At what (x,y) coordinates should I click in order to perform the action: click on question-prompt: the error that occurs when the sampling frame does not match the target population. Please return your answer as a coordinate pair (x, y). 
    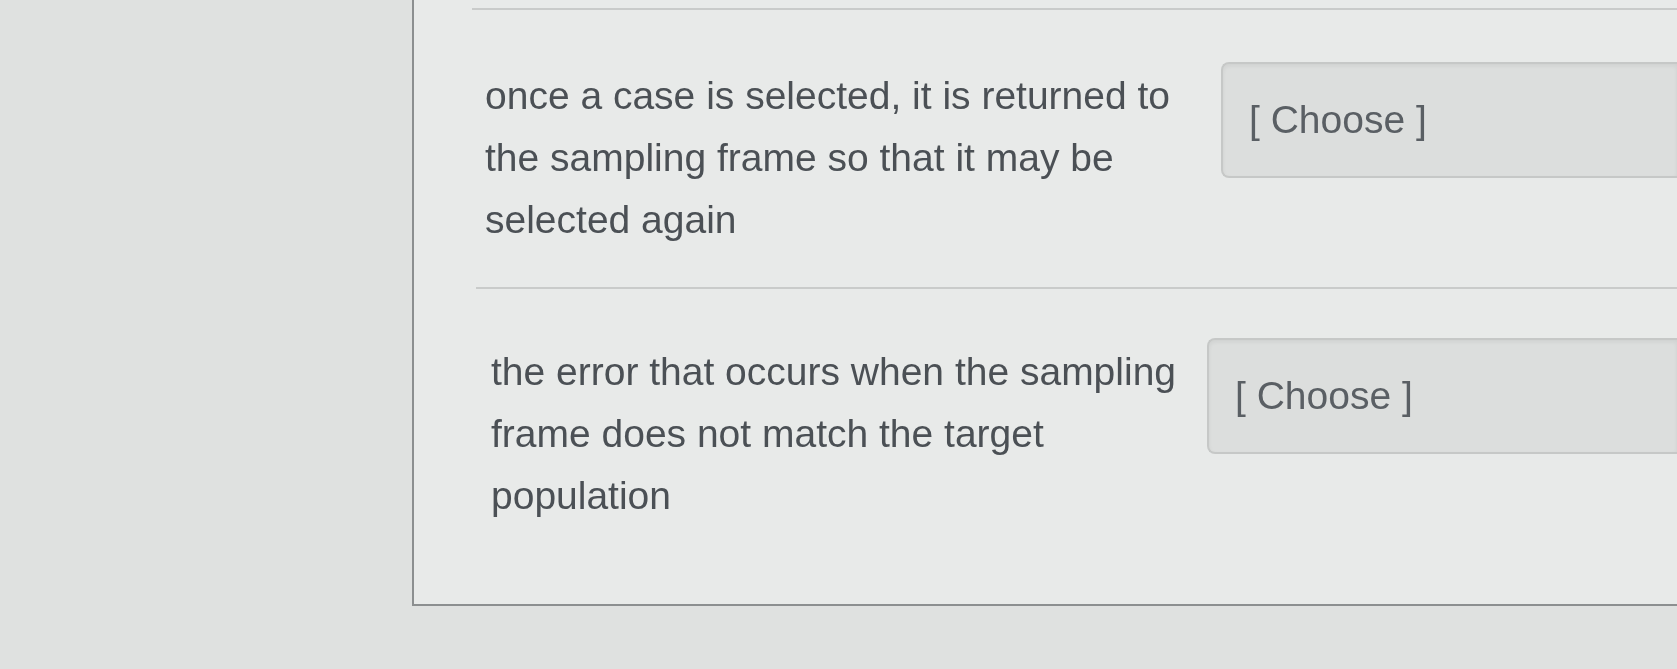
    Looking at the image, I should click on (834, 434).